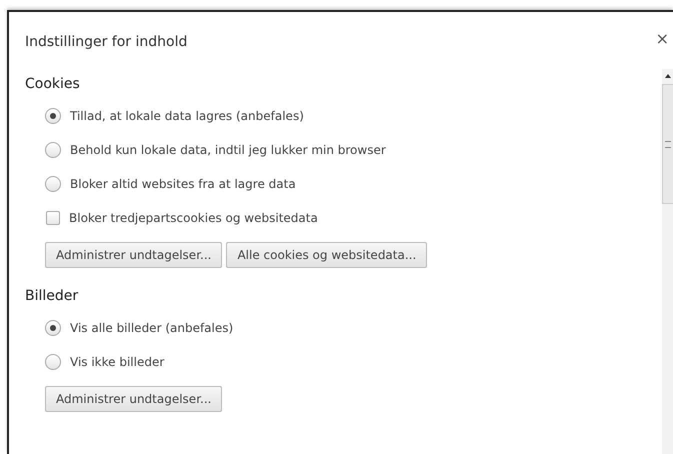  Describe the element at coordinates (667, 261) in the screenshot. I see `scrollbar` at that location.